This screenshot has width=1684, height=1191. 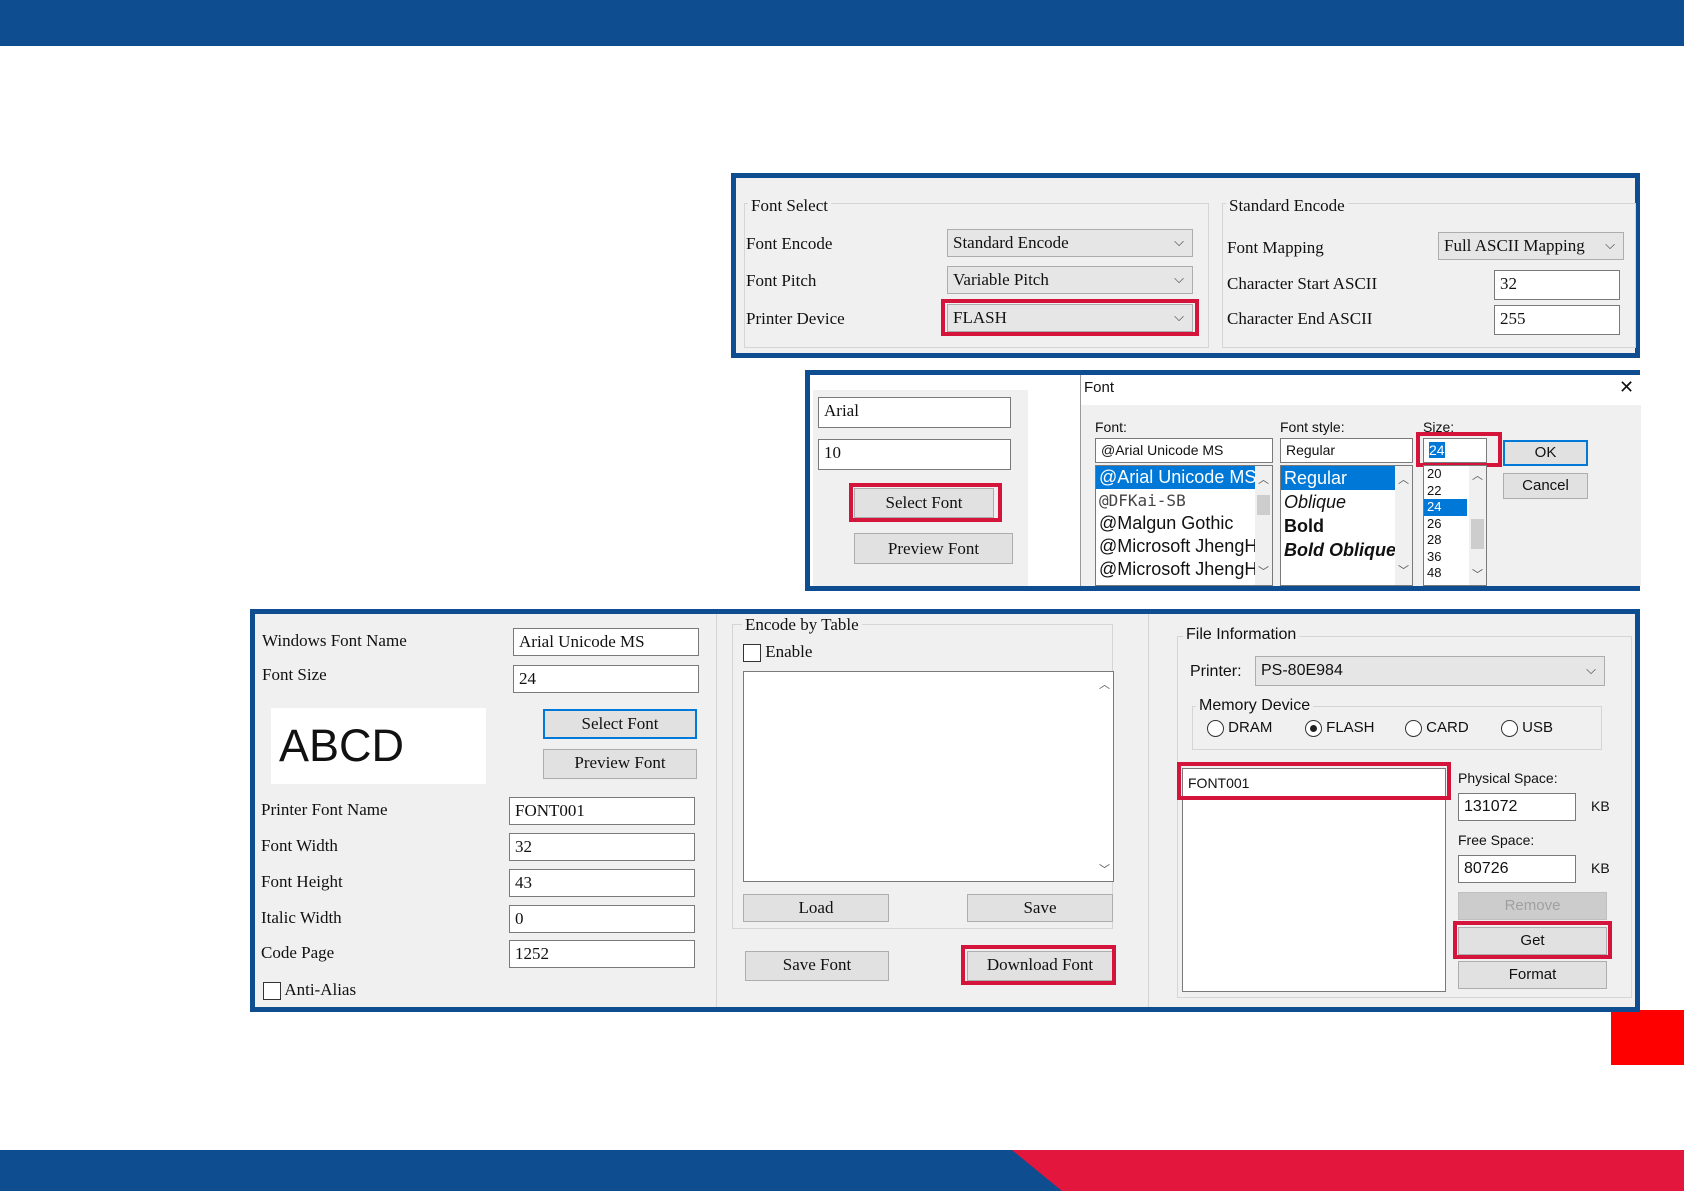 I want to click on windows-font-name-label: Windows Font Name, so click(x=334, y=640).